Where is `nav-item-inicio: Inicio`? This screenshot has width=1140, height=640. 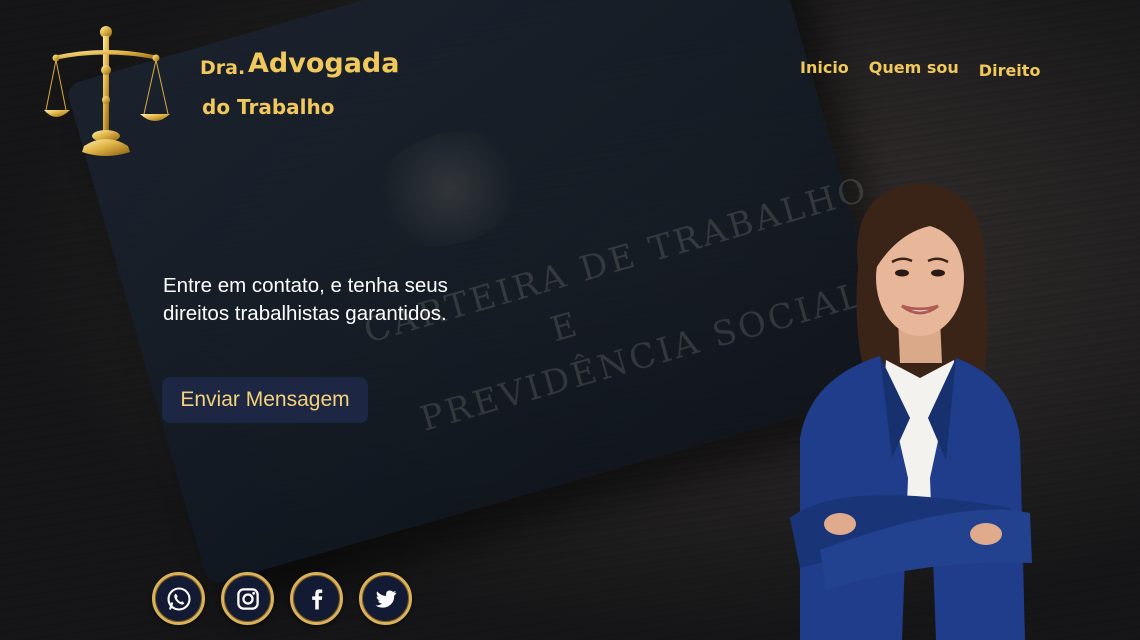
nav-item-inicio: Inicio is located at coordinates (824, 69).